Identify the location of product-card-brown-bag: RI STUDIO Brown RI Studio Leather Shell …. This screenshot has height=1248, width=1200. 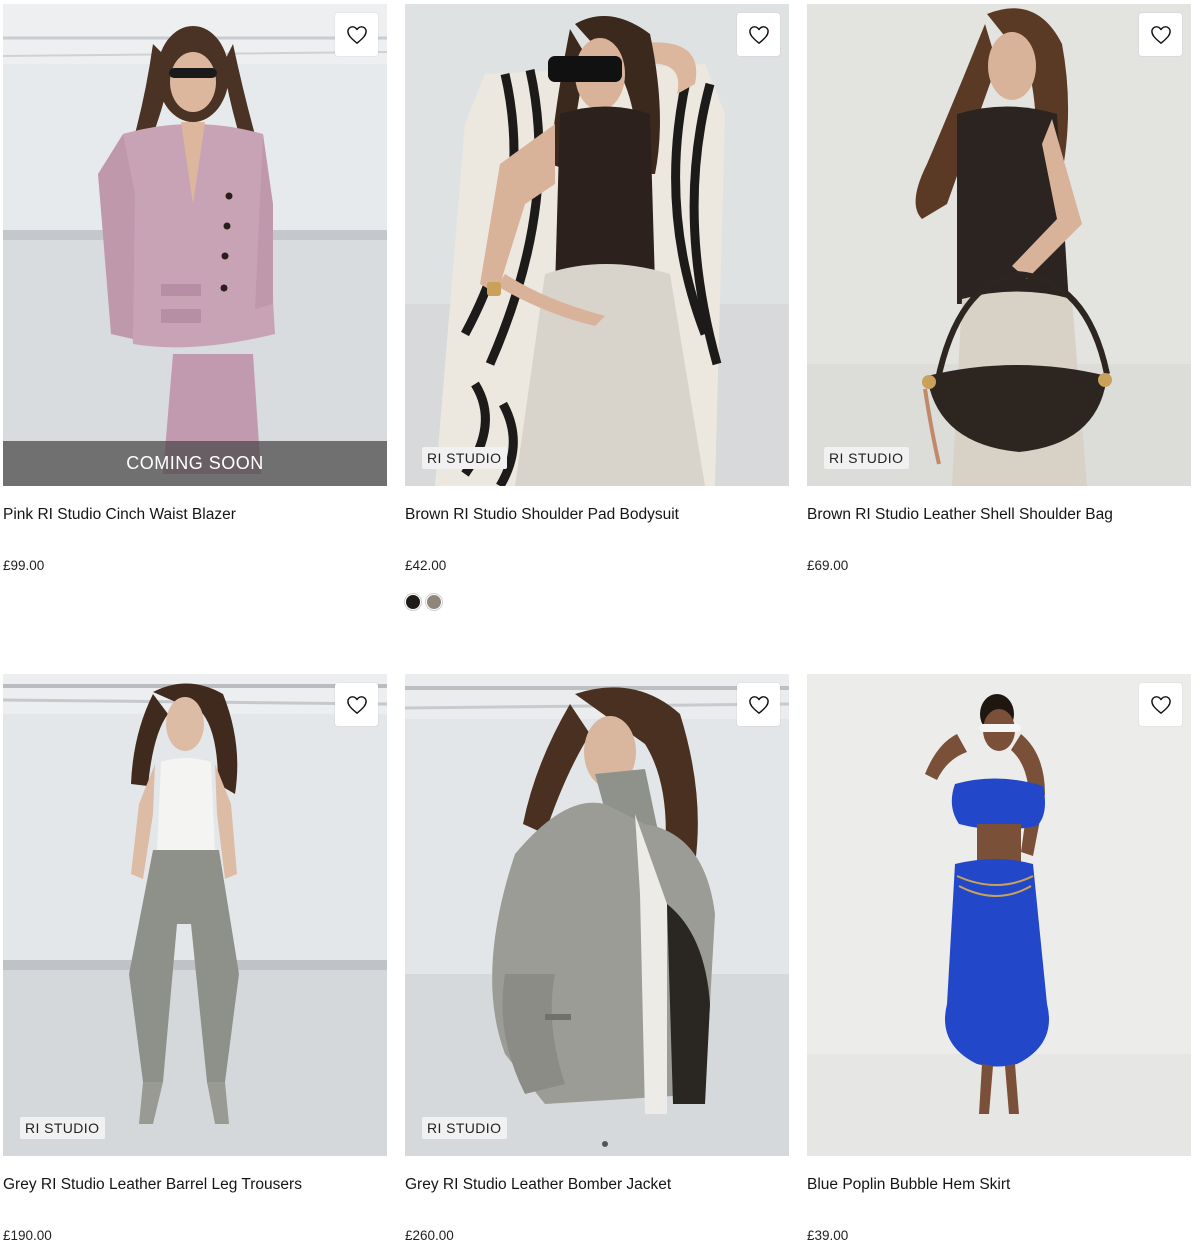
(999, 288).